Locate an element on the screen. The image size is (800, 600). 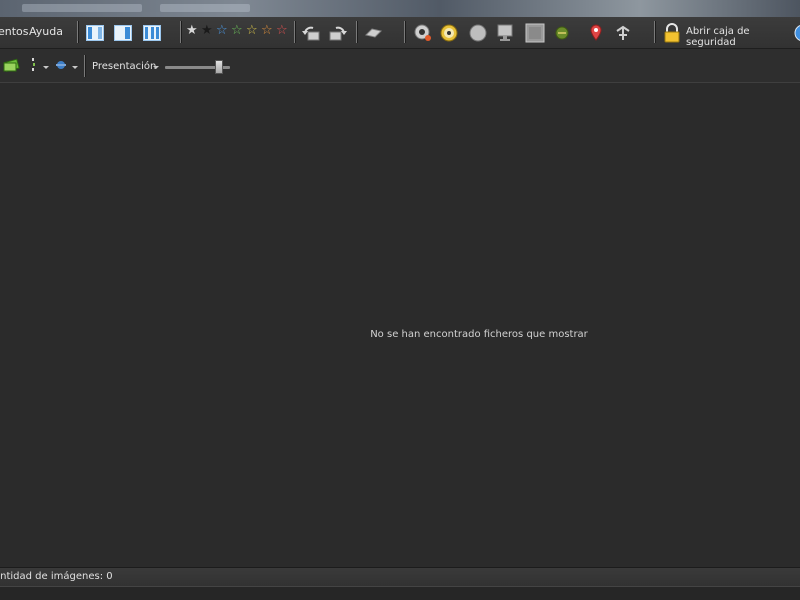
rotate-right-button is located at coordinates (338, 33).